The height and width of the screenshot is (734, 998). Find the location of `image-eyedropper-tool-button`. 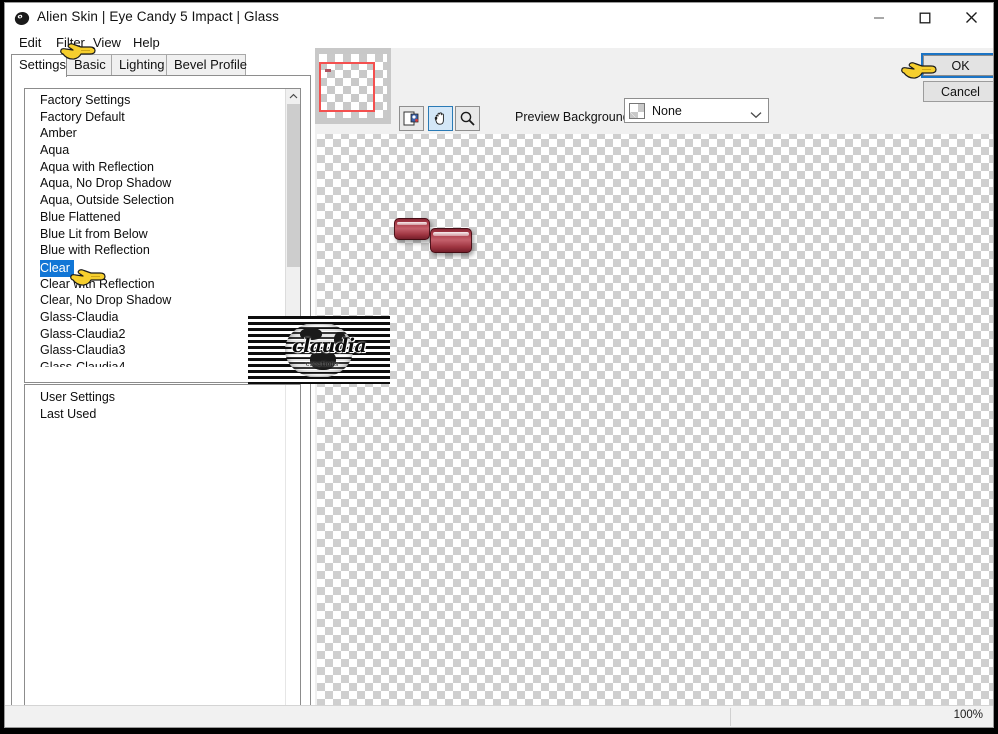

image-eyedropper-tool-button is located at coordinates (411, 118).